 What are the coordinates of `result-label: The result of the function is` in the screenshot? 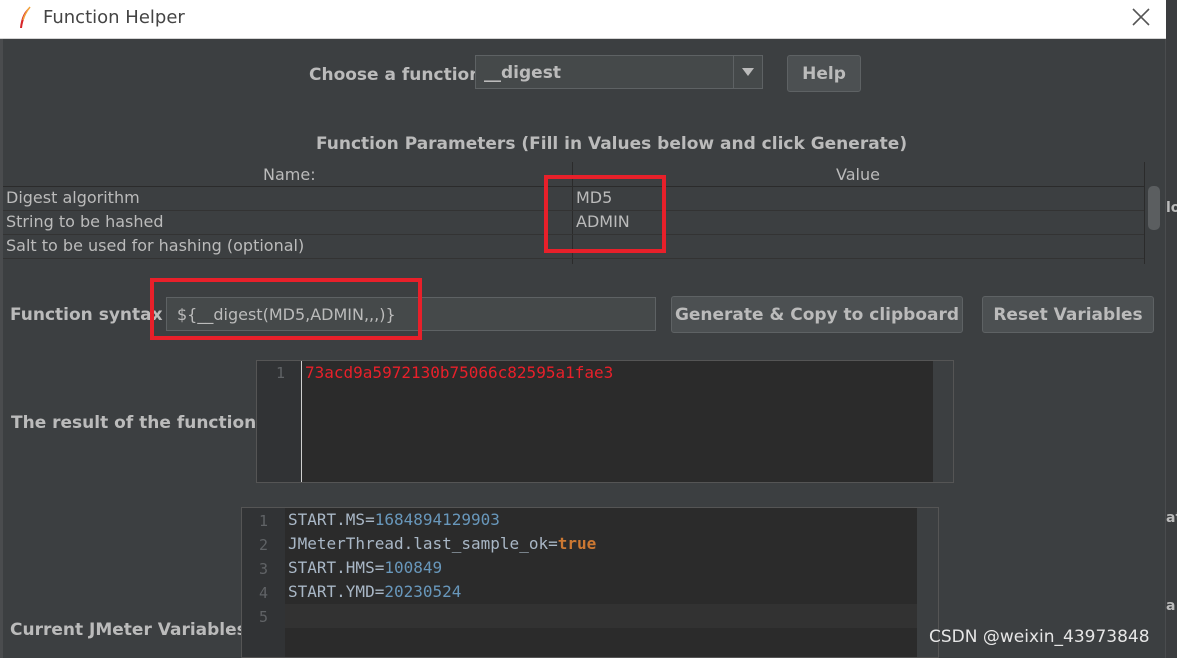 It's located at (145, 423).